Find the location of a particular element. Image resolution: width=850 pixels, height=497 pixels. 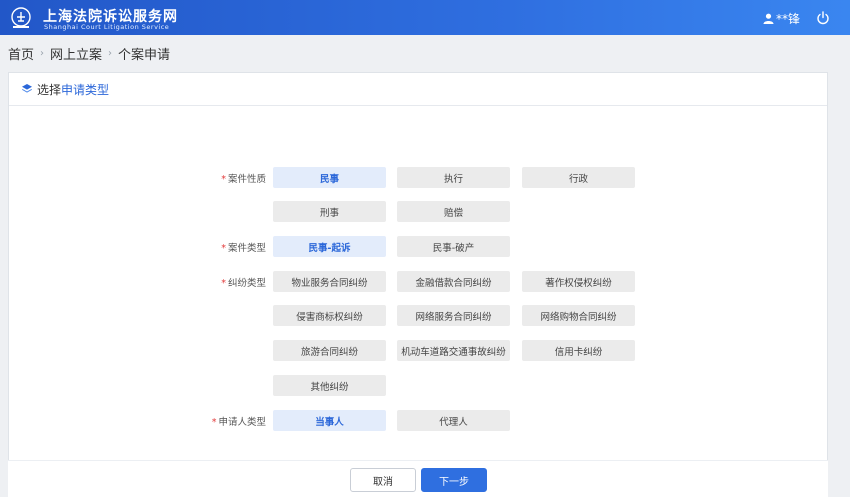

option-applicant-agent: 代理人 is located at coordinates (453, 420).